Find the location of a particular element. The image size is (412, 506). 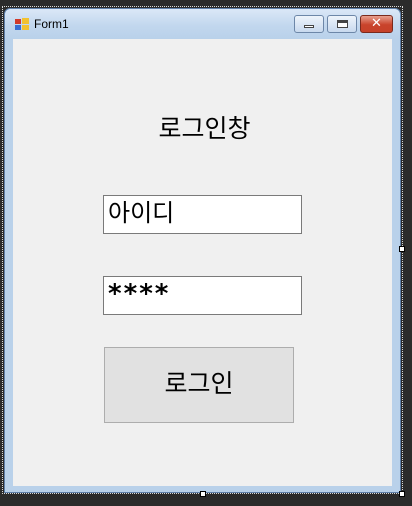

close-icon: ✕ is located at coordinates (376, 23).